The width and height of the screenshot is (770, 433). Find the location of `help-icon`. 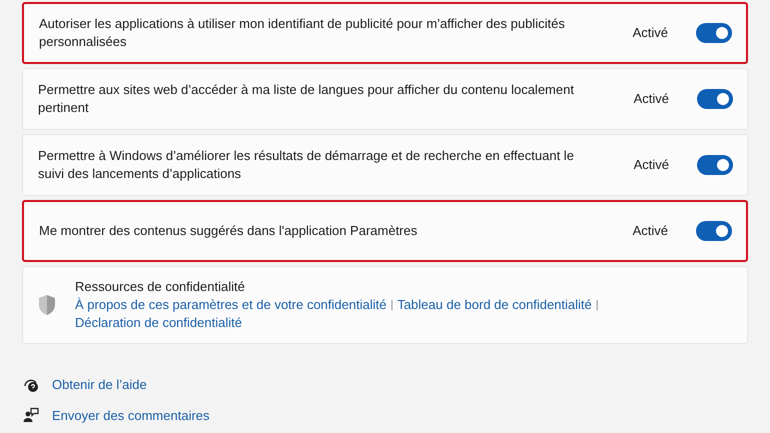

help-icon is located at coordinates (31, 384).